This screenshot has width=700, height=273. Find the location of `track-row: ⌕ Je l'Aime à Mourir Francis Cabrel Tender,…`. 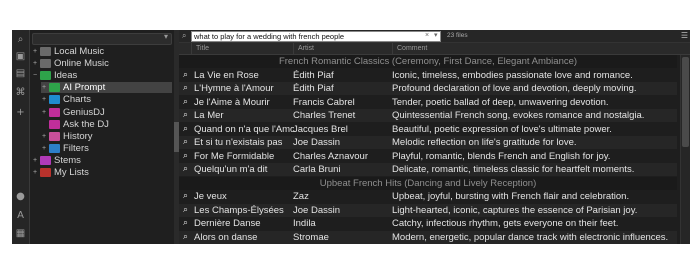

track-row: ⌕ Je l'Aime à Mourir Francis Cabrel Tender,… is located at coordinates (428, 102).